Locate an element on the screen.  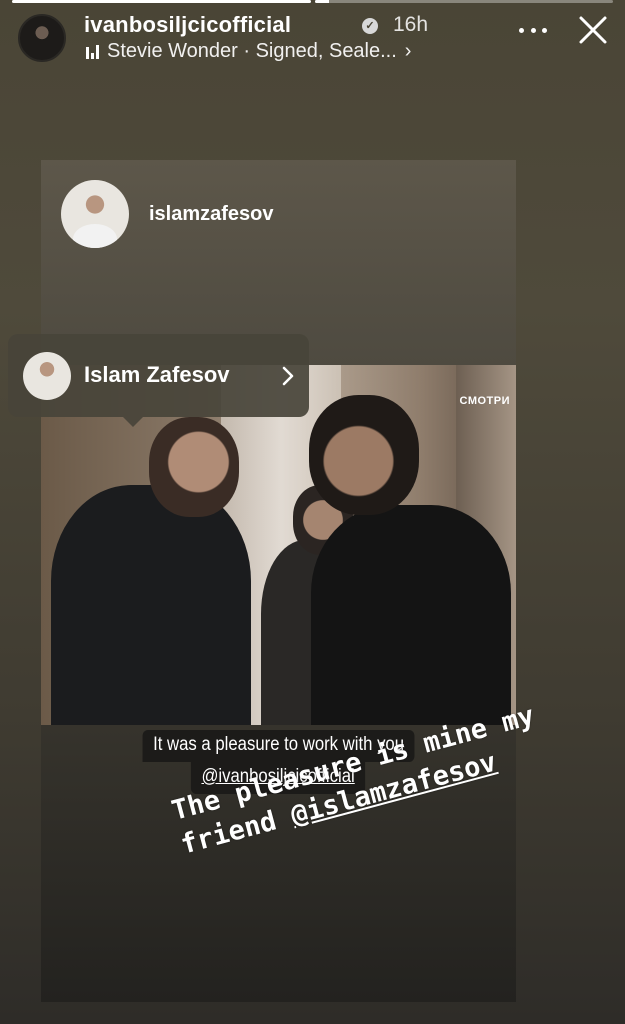
music-bars-icon is located at coordinates (92, 51).